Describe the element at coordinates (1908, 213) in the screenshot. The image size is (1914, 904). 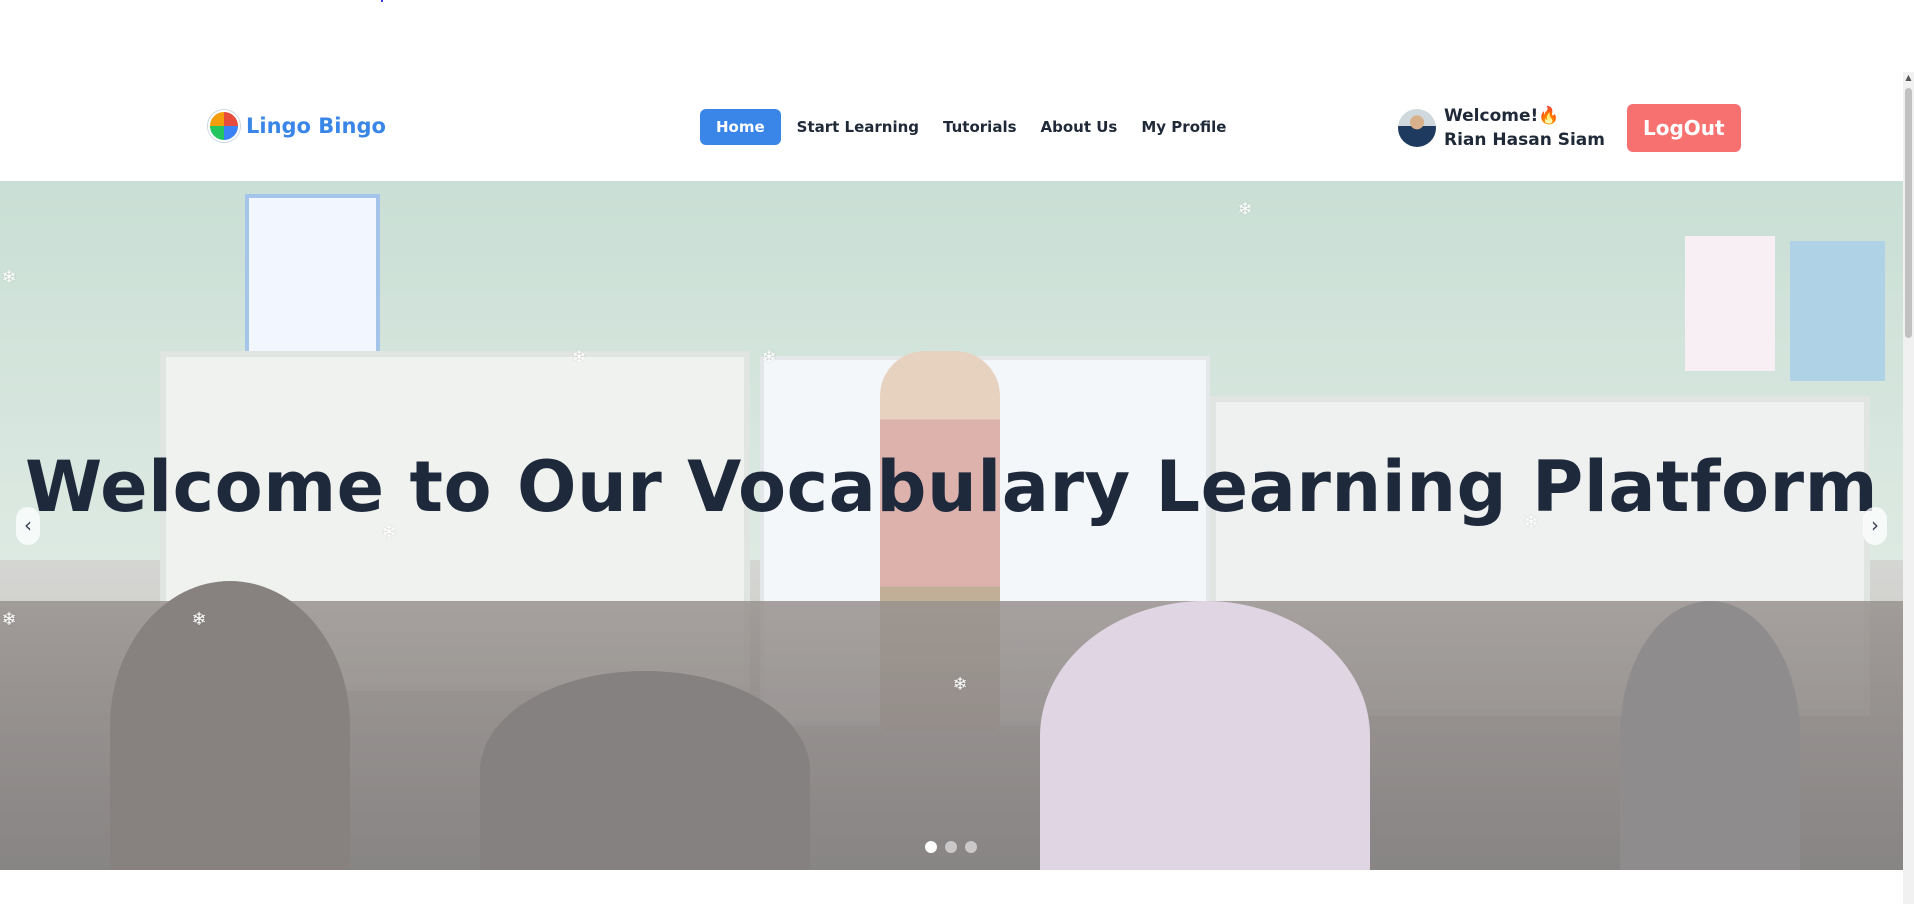
I see `scroll-thumb` at that location.